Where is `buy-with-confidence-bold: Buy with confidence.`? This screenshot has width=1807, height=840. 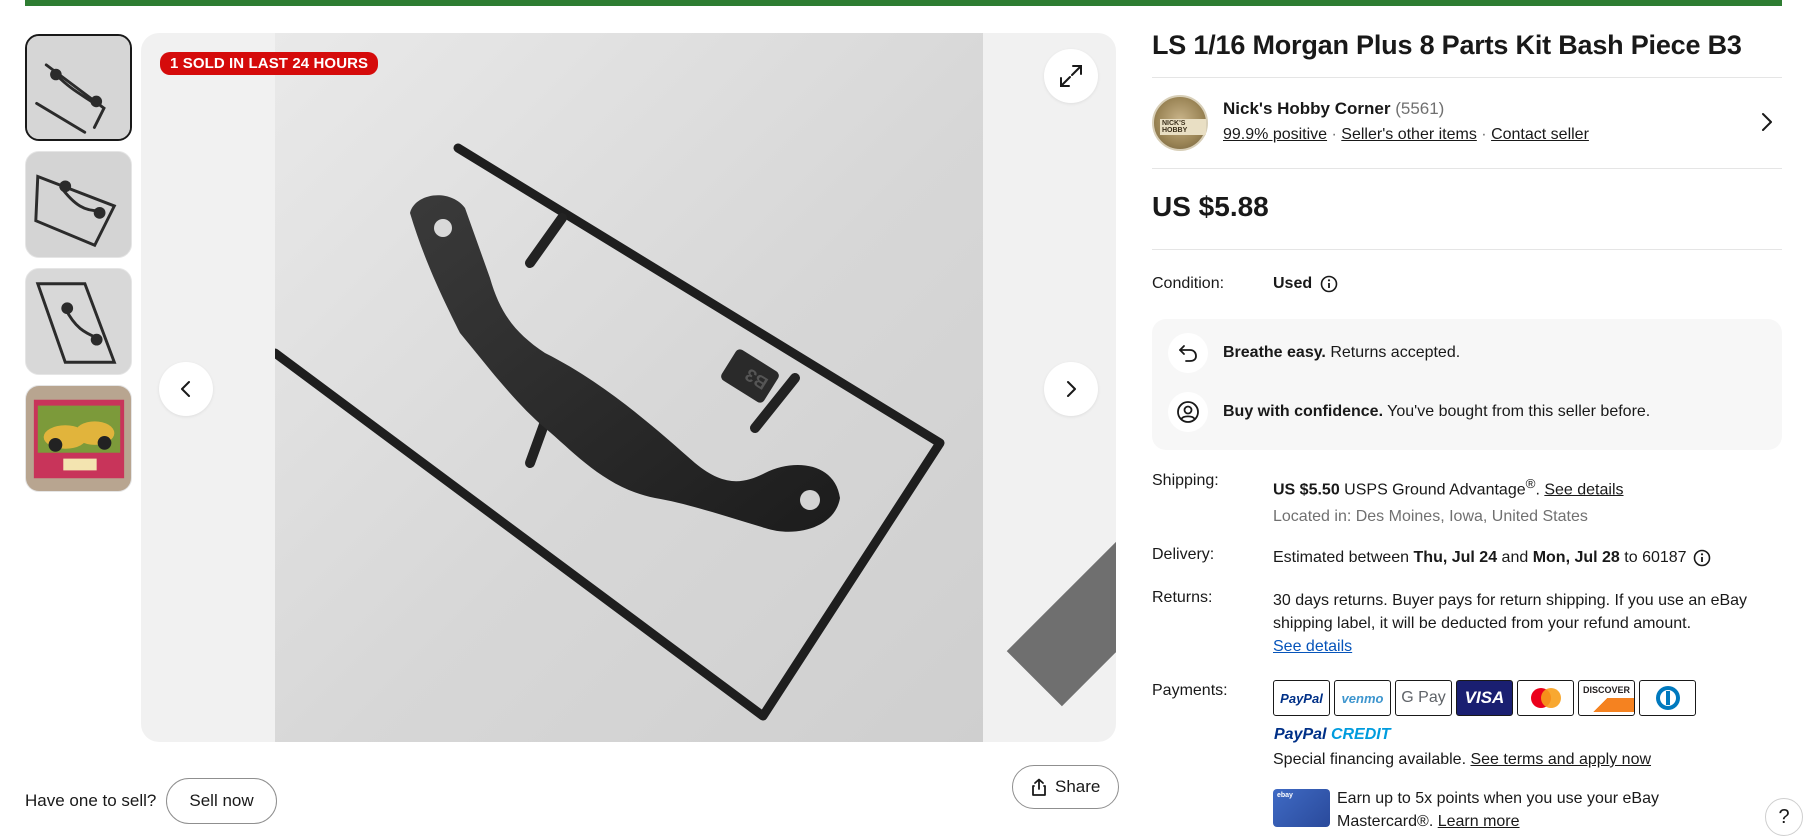 buy-with-confidence-bold: Buy with confidence. is located at coordinates (1303, 411).